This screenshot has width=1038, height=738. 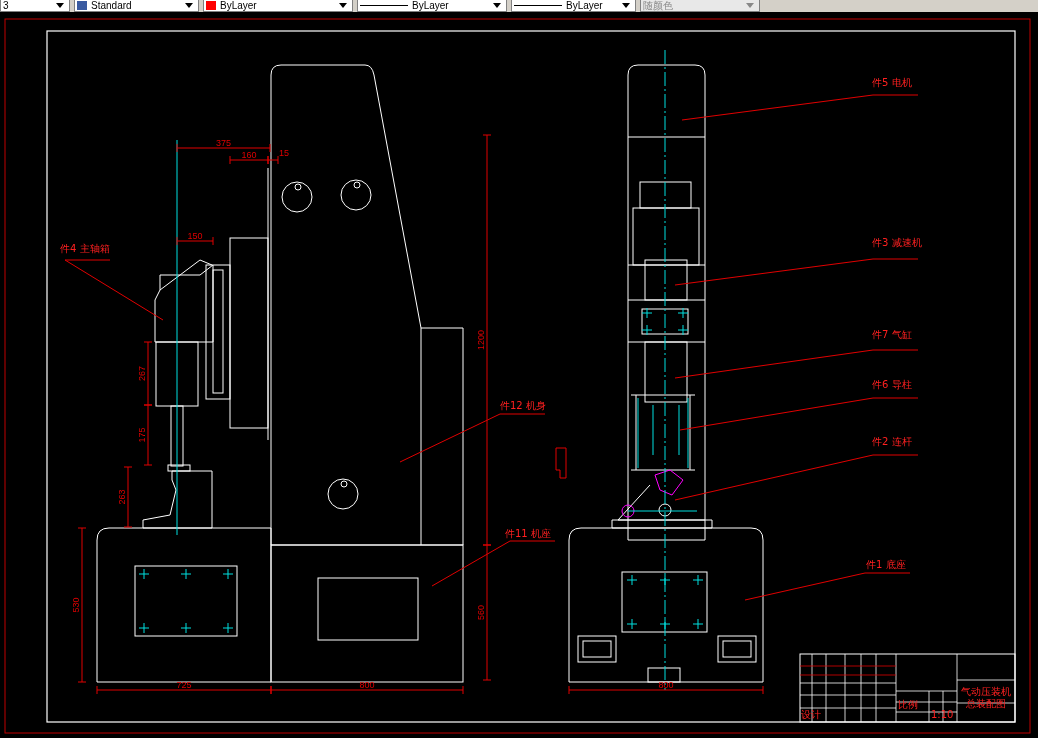 What do you see at coordinates (481, 612) in the screenshot?
I see `dimension-text: 560` at bounding box center [481, 612].